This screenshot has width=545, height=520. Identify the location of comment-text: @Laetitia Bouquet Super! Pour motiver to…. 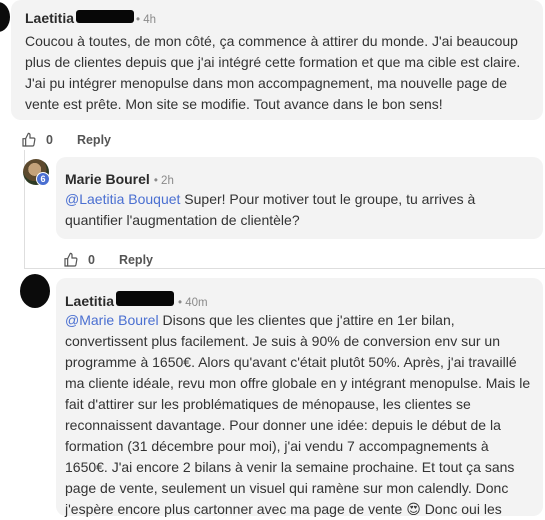
(295, 210).